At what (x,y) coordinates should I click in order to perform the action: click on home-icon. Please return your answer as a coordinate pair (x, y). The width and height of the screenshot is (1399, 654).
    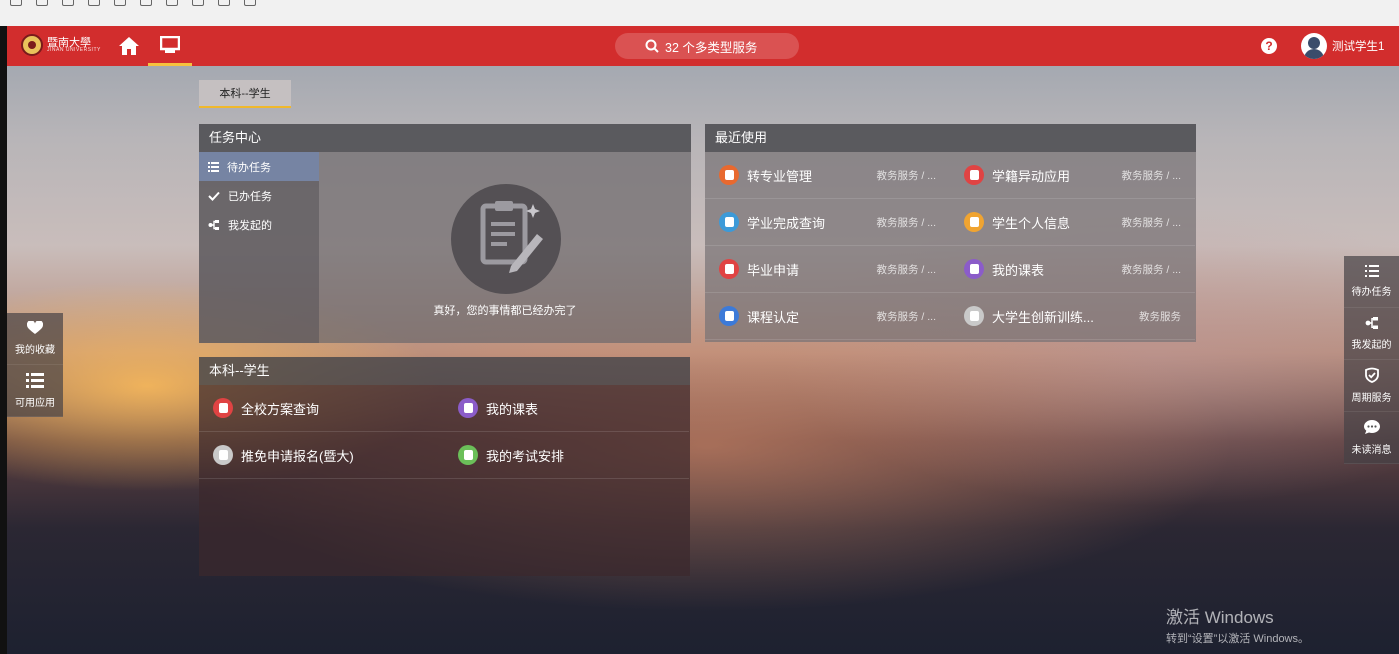
    Looking at the image, I should click on (129, 46).